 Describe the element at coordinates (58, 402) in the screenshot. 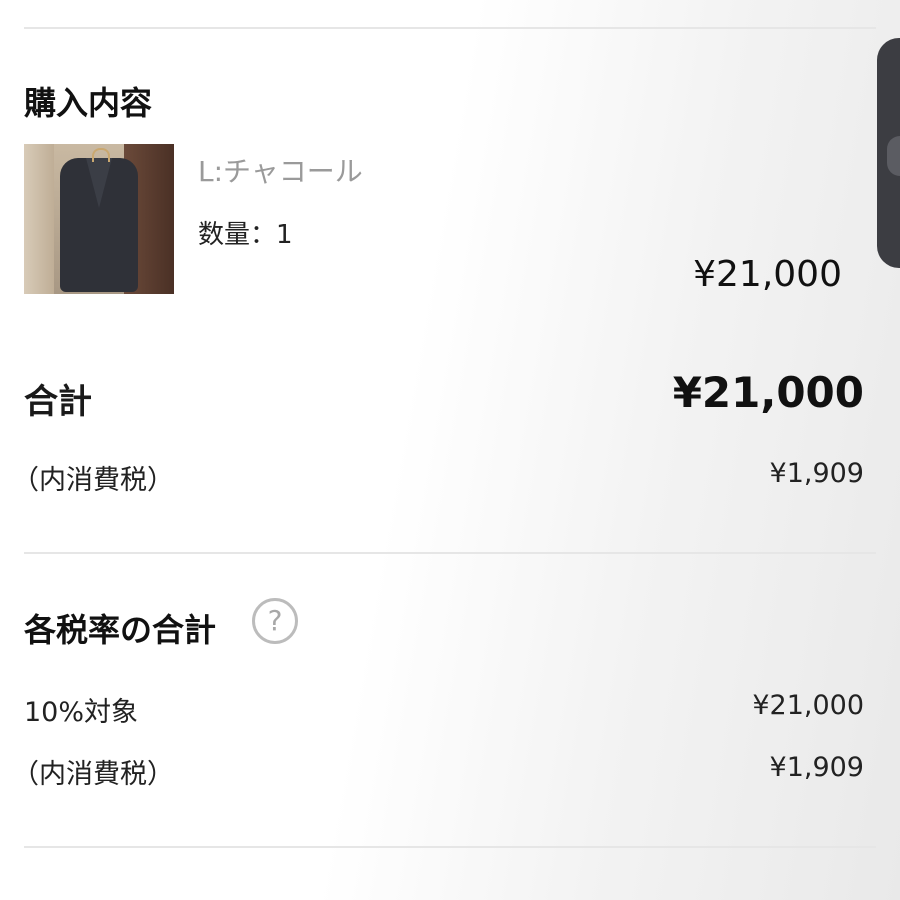

I see `total-label: 合計` at that location.